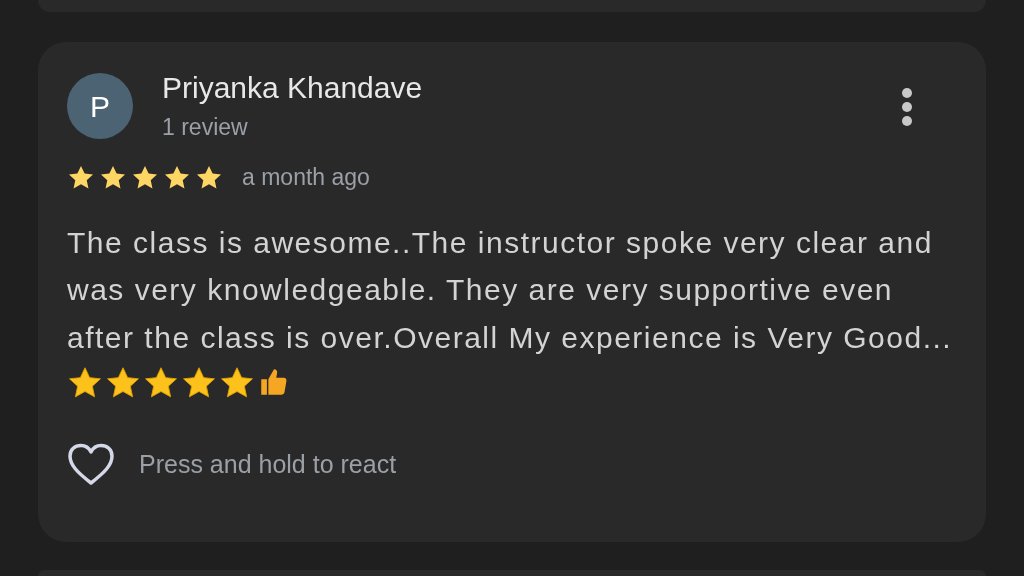  What do you see at coordinates (306, 177) in the screenshot?
I see `review-time: a month ago` at bounding box center [306, 177].